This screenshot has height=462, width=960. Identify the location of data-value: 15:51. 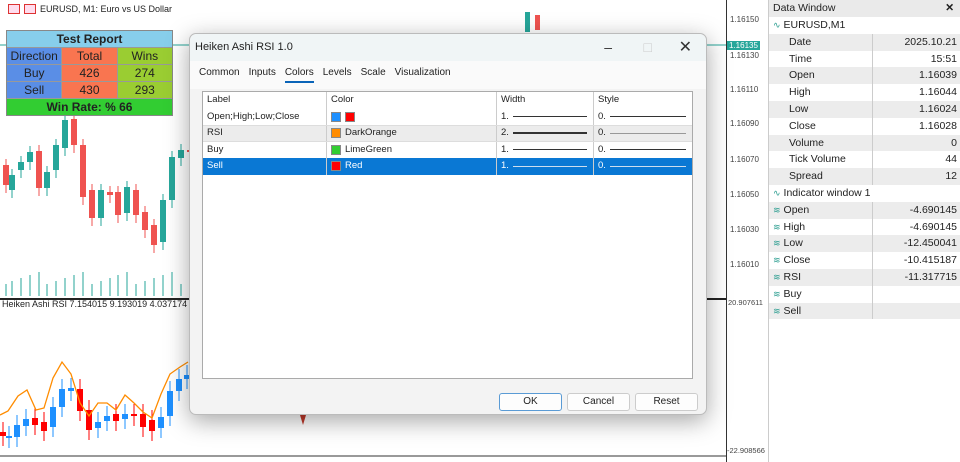
(943, 58).